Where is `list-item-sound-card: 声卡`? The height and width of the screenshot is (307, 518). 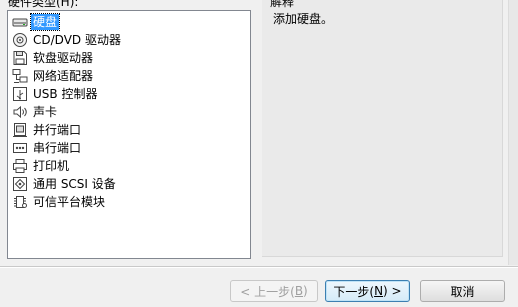
list-item-sound-card: 声卡 is located at coordinates (131, 112).